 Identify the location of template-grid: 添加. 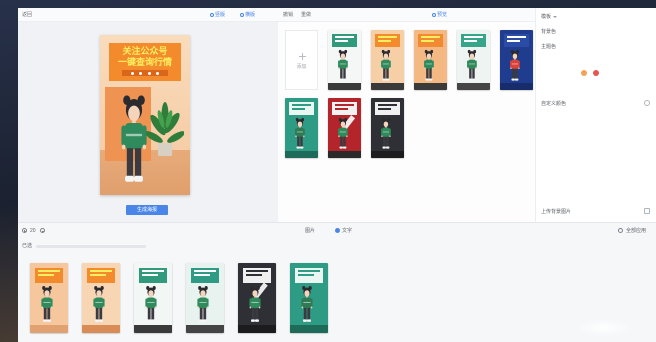
(409, 94).